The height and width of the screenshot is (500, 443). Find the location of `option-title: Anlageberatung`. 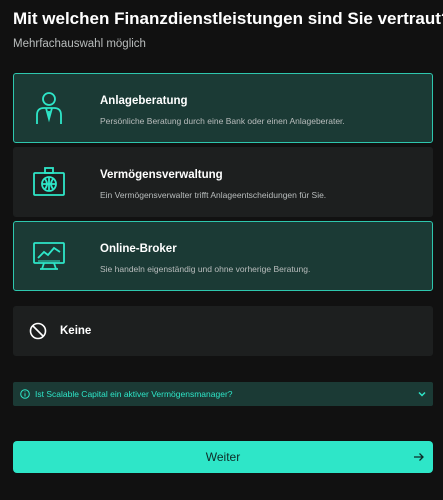

option-title: Anlageberatung is located at coordinates (144, 101).